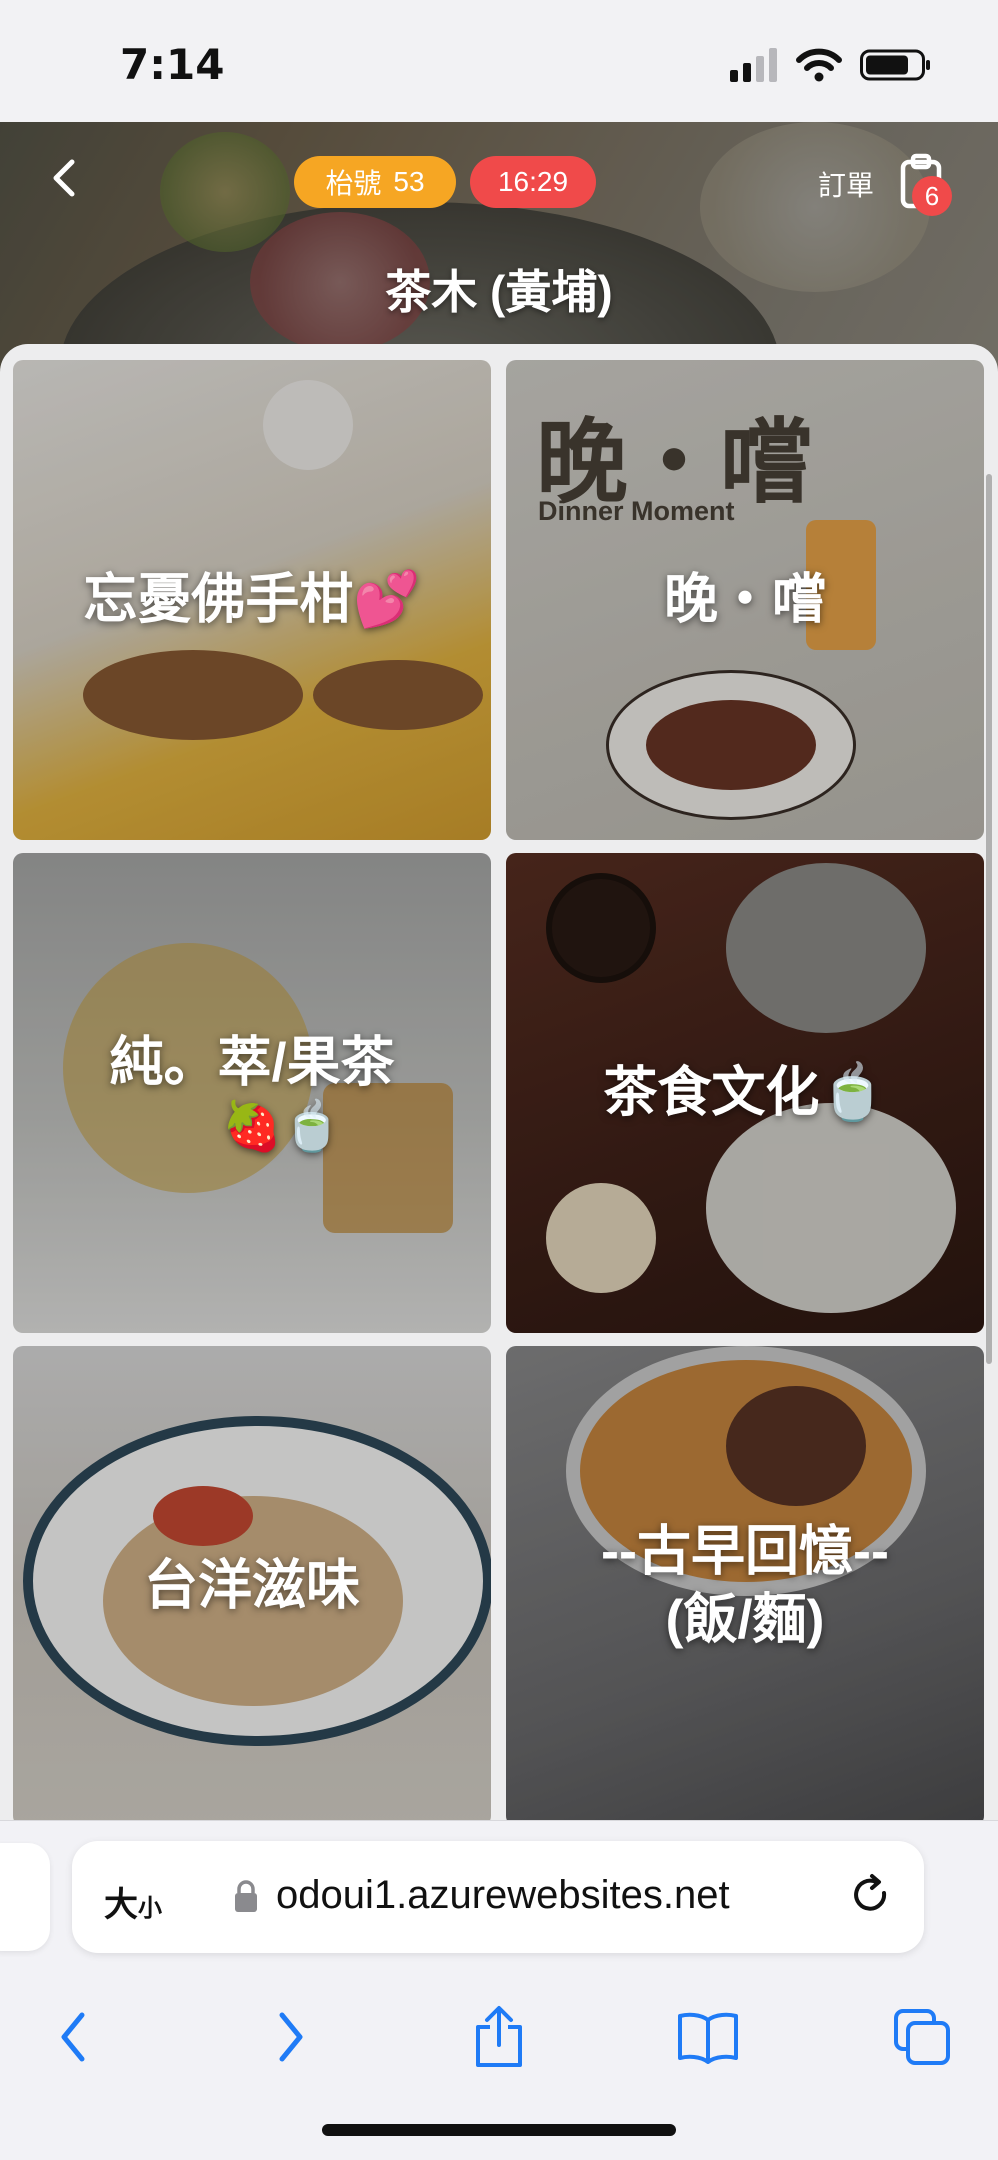  I want to click on share-icon, so click(499, 2036).